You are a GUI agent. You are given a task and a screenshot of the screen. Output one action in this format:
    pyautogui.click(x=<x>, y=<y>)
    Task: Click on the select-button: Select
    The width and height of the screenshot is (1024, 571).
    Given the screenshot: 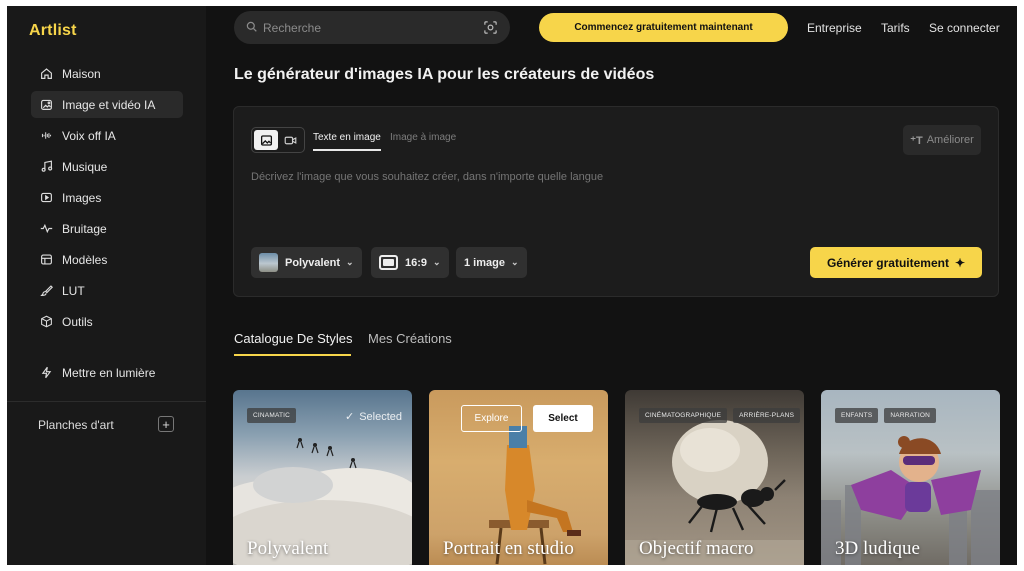 What is the action you would take?
    pyautogui.click(x=563, y=418)
    